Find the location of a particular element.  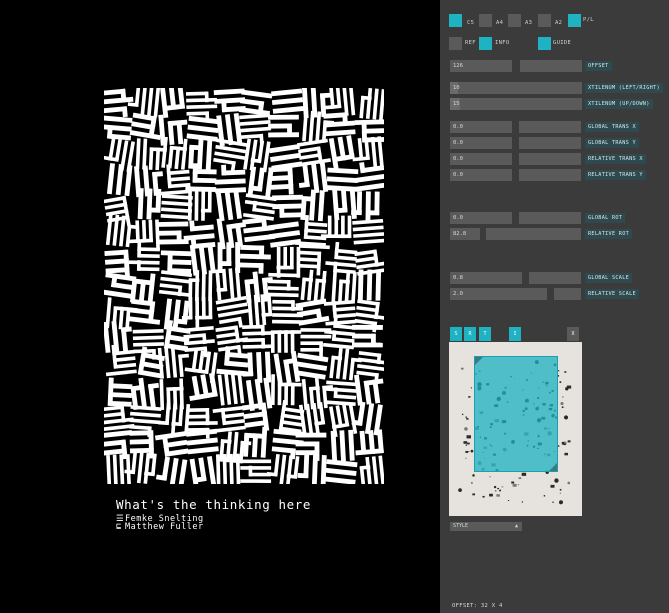

author-name: Matthew Fuller is located at coordinates (164, 527).